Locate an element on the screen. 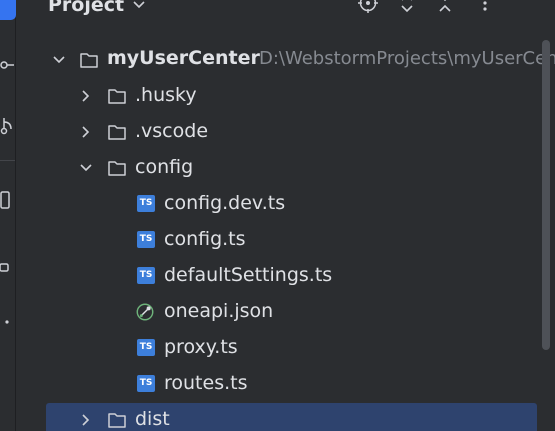 The image size is (555, 431). structure-icon is located at coordinates (7, 200).